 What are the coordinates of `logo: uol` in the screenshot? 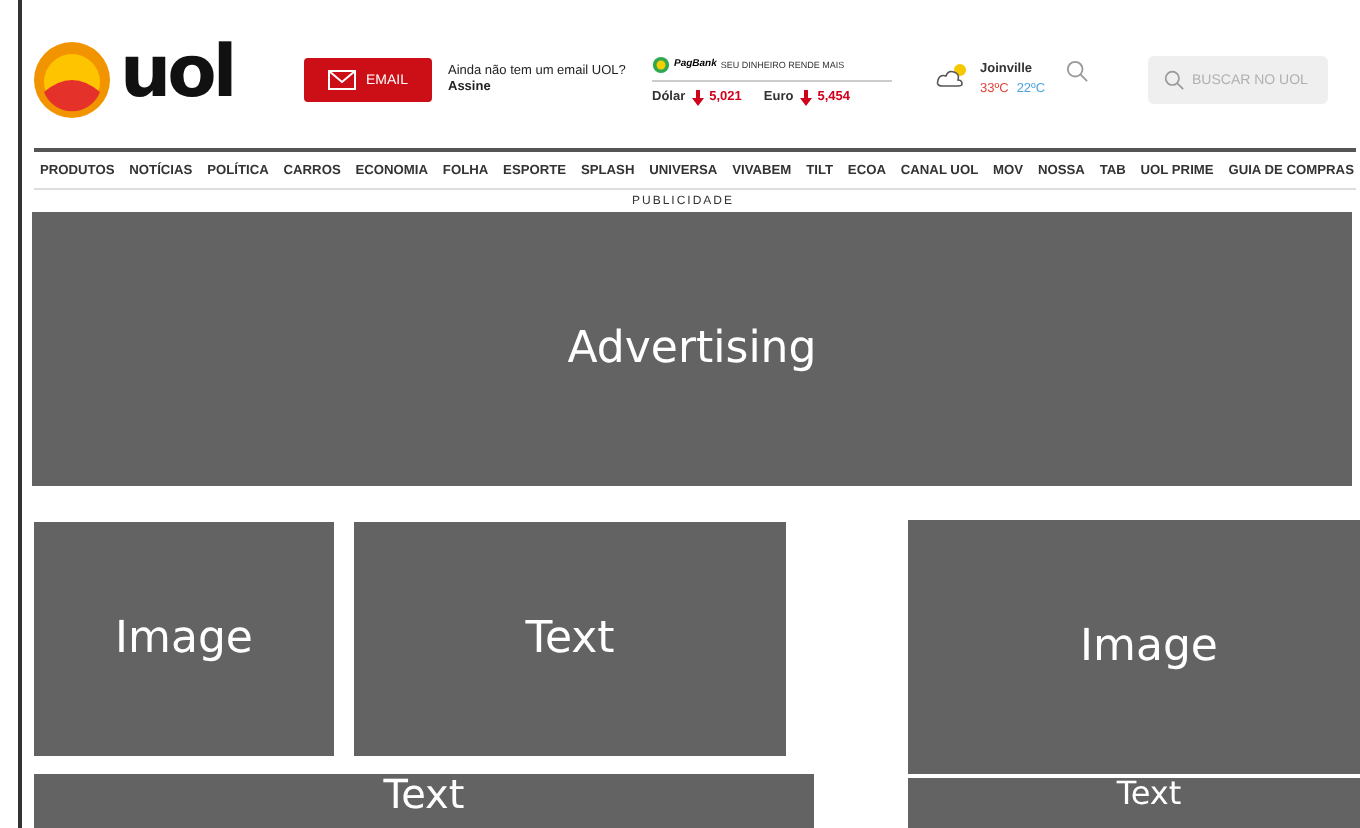 It's located at (168, 80).